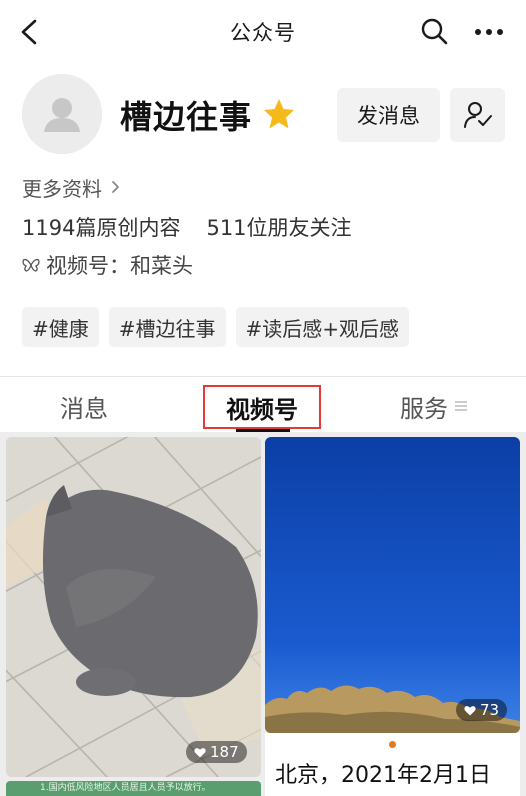 The height and width of the screenshot is (796, 526). Describe the element at coordinates (434, 31) in the screenshot. I see `search-icon` at that location.